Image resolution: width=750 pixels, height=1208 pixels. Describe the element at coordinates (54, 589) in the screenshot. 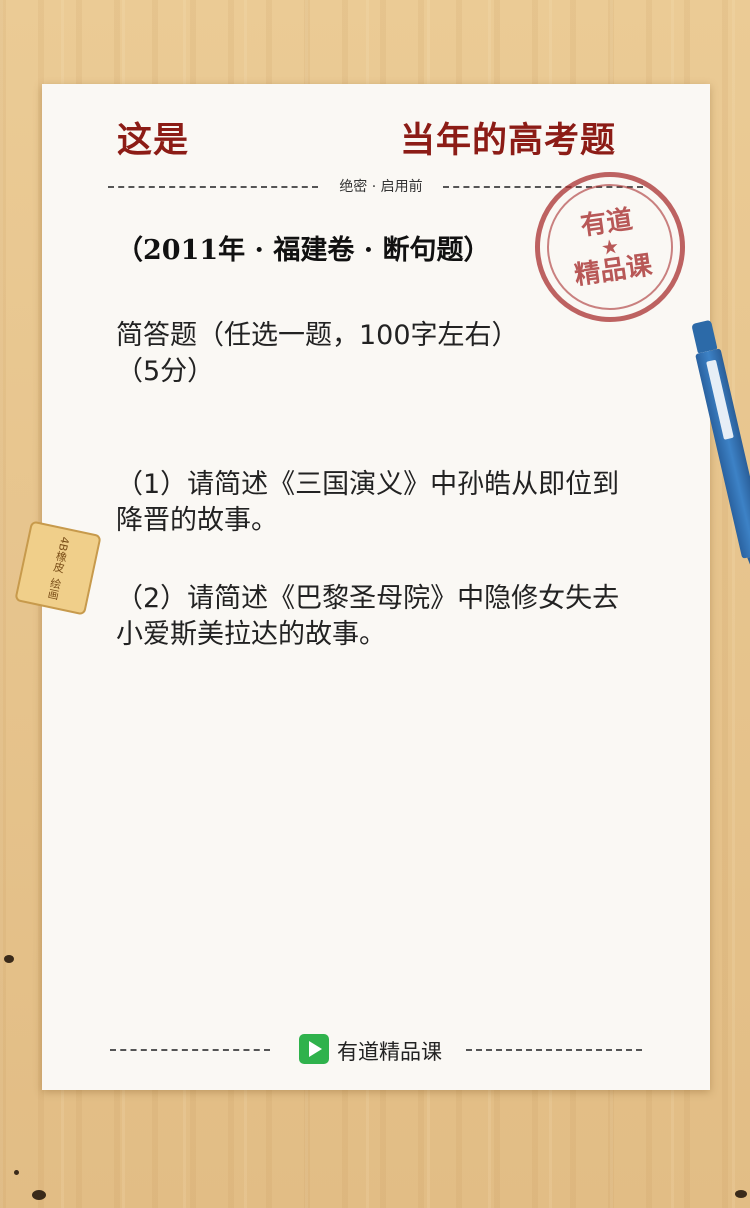

I see `eraser-label-b: 绘画` at that location.